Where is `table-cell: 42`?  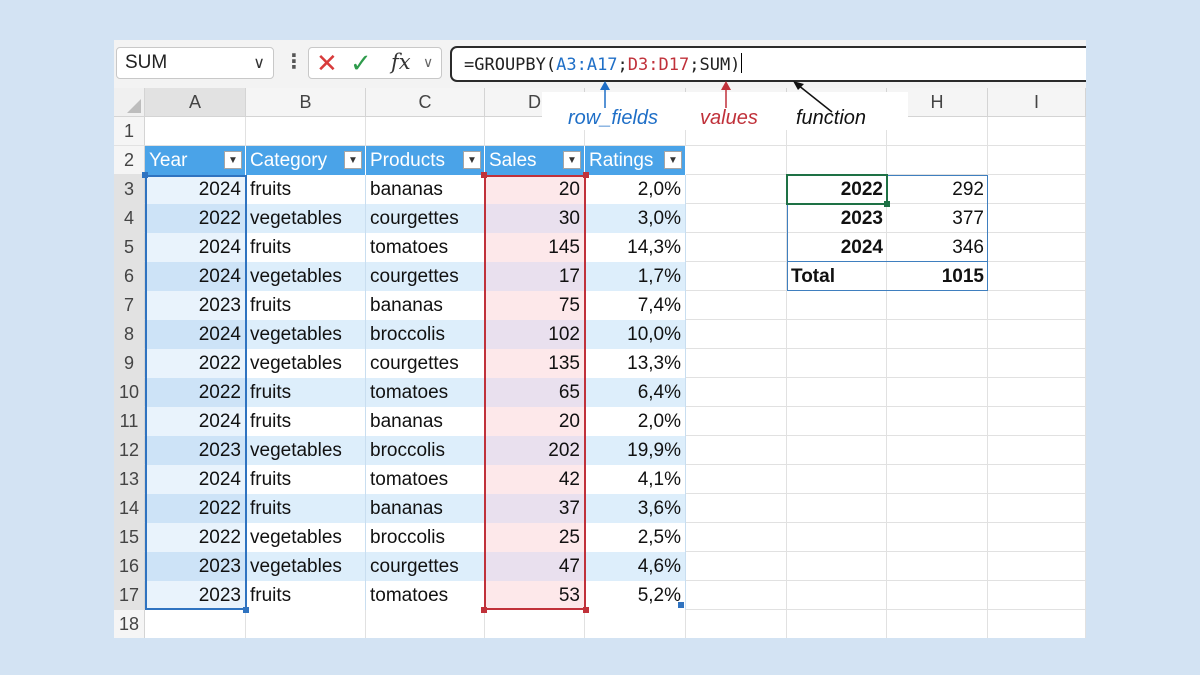
table-cell: 42 is located at coordinates (535, 479).